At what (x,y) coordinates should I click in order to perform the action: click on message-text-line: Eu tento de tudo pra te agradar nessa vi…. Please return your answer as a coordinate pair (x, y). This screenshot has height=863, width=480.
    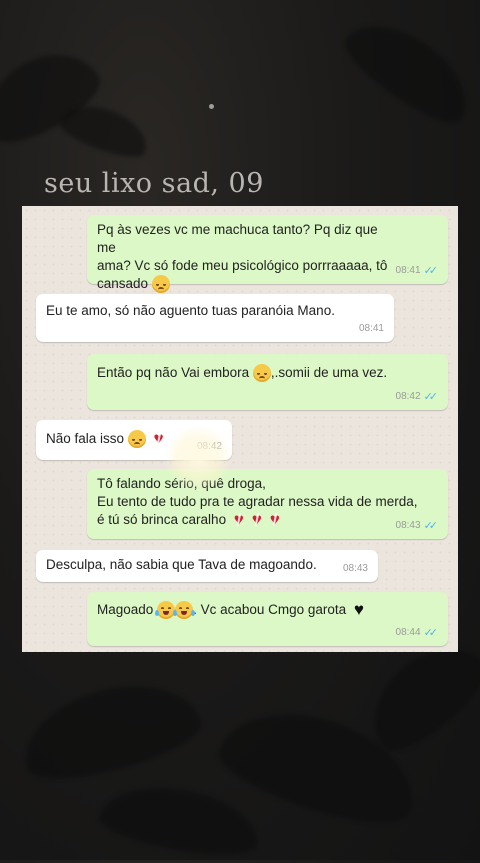
    Looking at the image, I should click on (257, 501).